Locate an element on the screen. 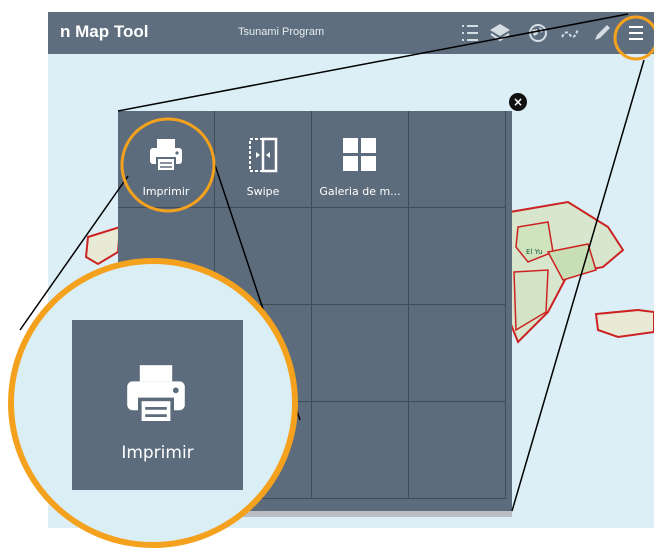 The image size is (654, 554). tile-swipe: Swipe is located at coordinates (263, 159).